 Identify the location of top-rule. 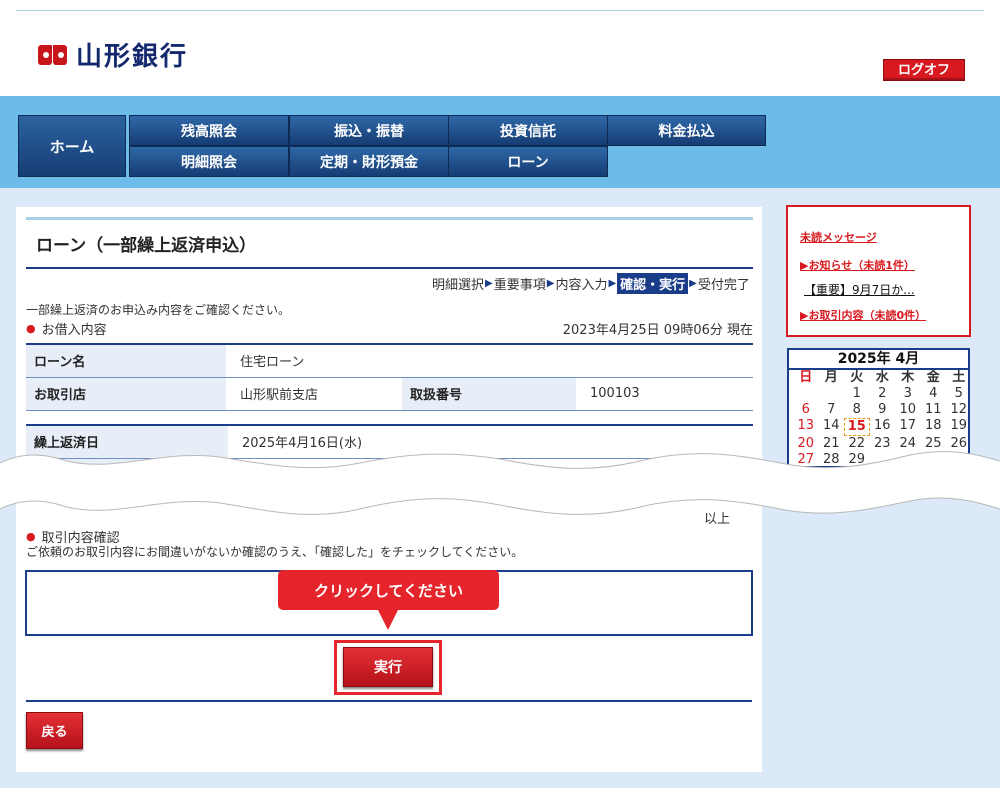
(500, 10).